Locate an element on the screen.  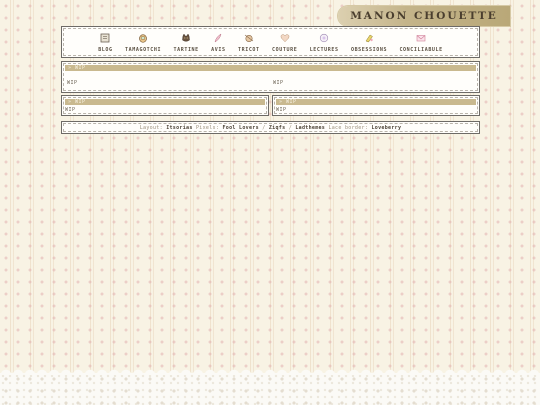
lace-author-link: Loveberry is located at coordinates (386, 128).